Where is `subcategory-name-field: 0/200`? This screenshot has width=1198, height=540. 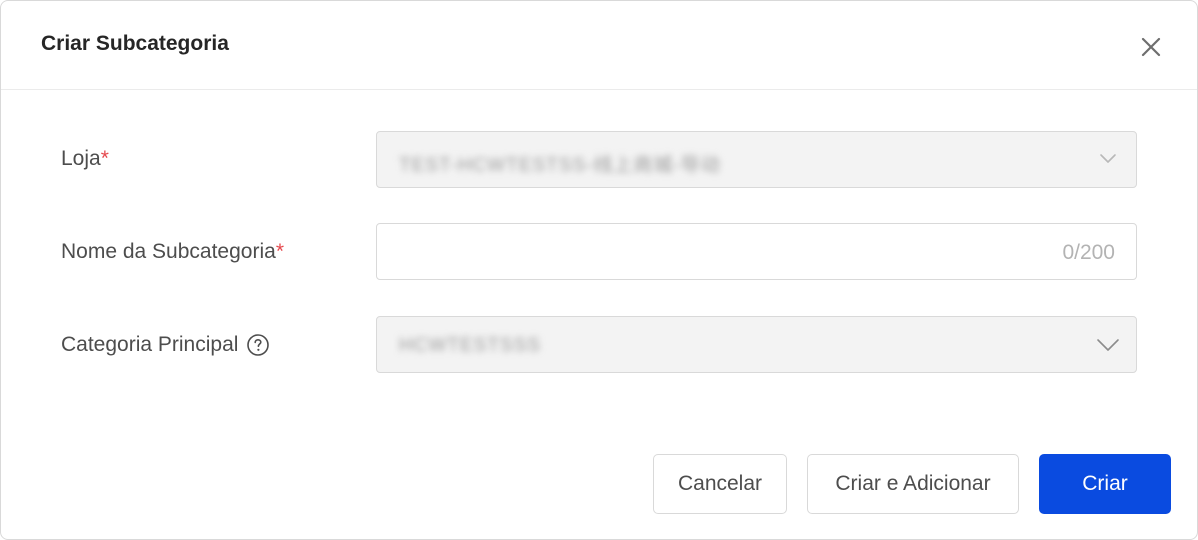 subcategory-name-field: 0/200 is located at coordinates (756, 251).